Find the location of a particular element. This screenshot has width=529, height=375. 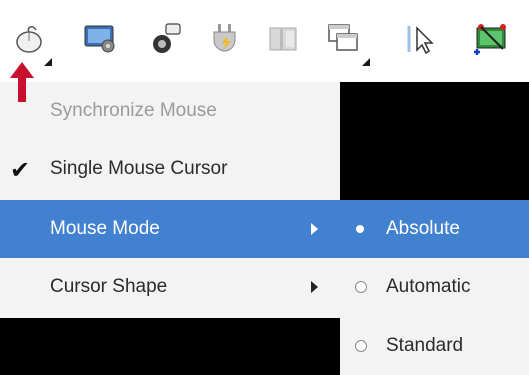

submenu-item-automatic: Automatic is located at coordinates (434, 287).